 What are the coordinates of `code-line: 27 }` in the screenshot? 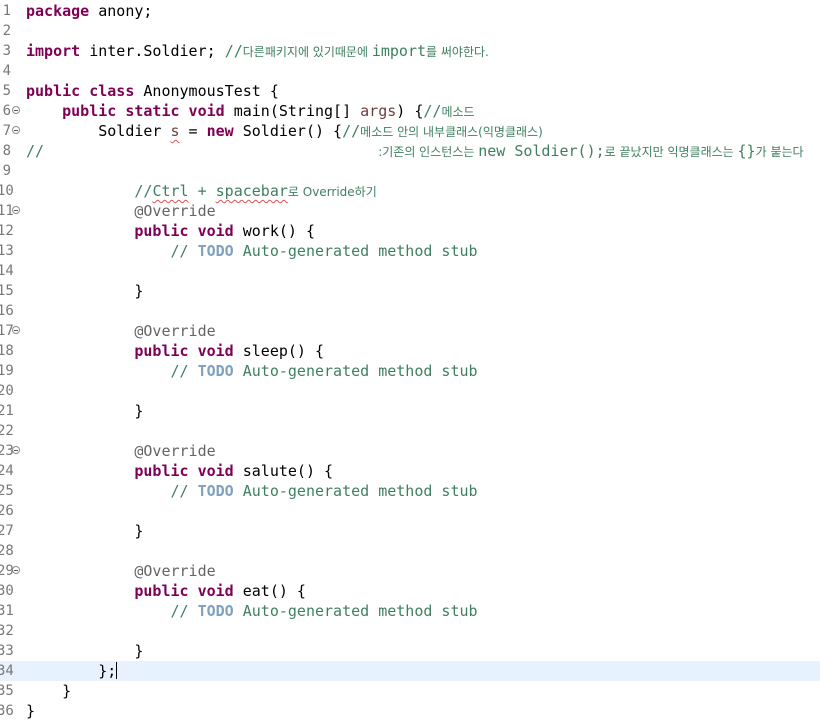 It's located at (410, 531).